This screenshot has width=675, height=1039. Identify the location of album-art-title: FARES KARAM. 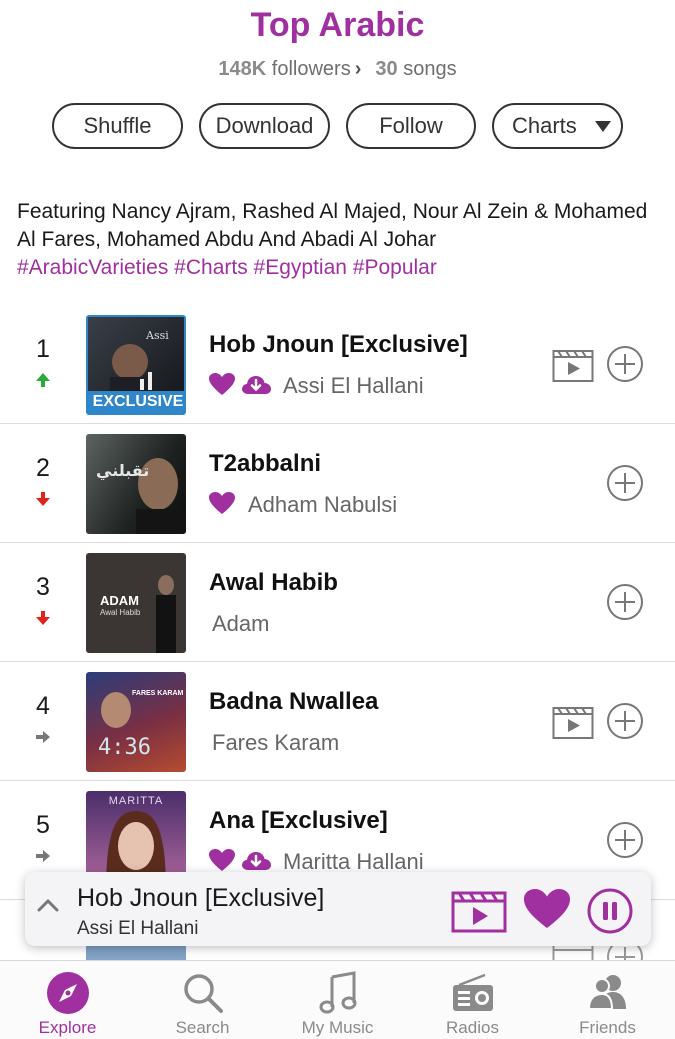
(158, 693).